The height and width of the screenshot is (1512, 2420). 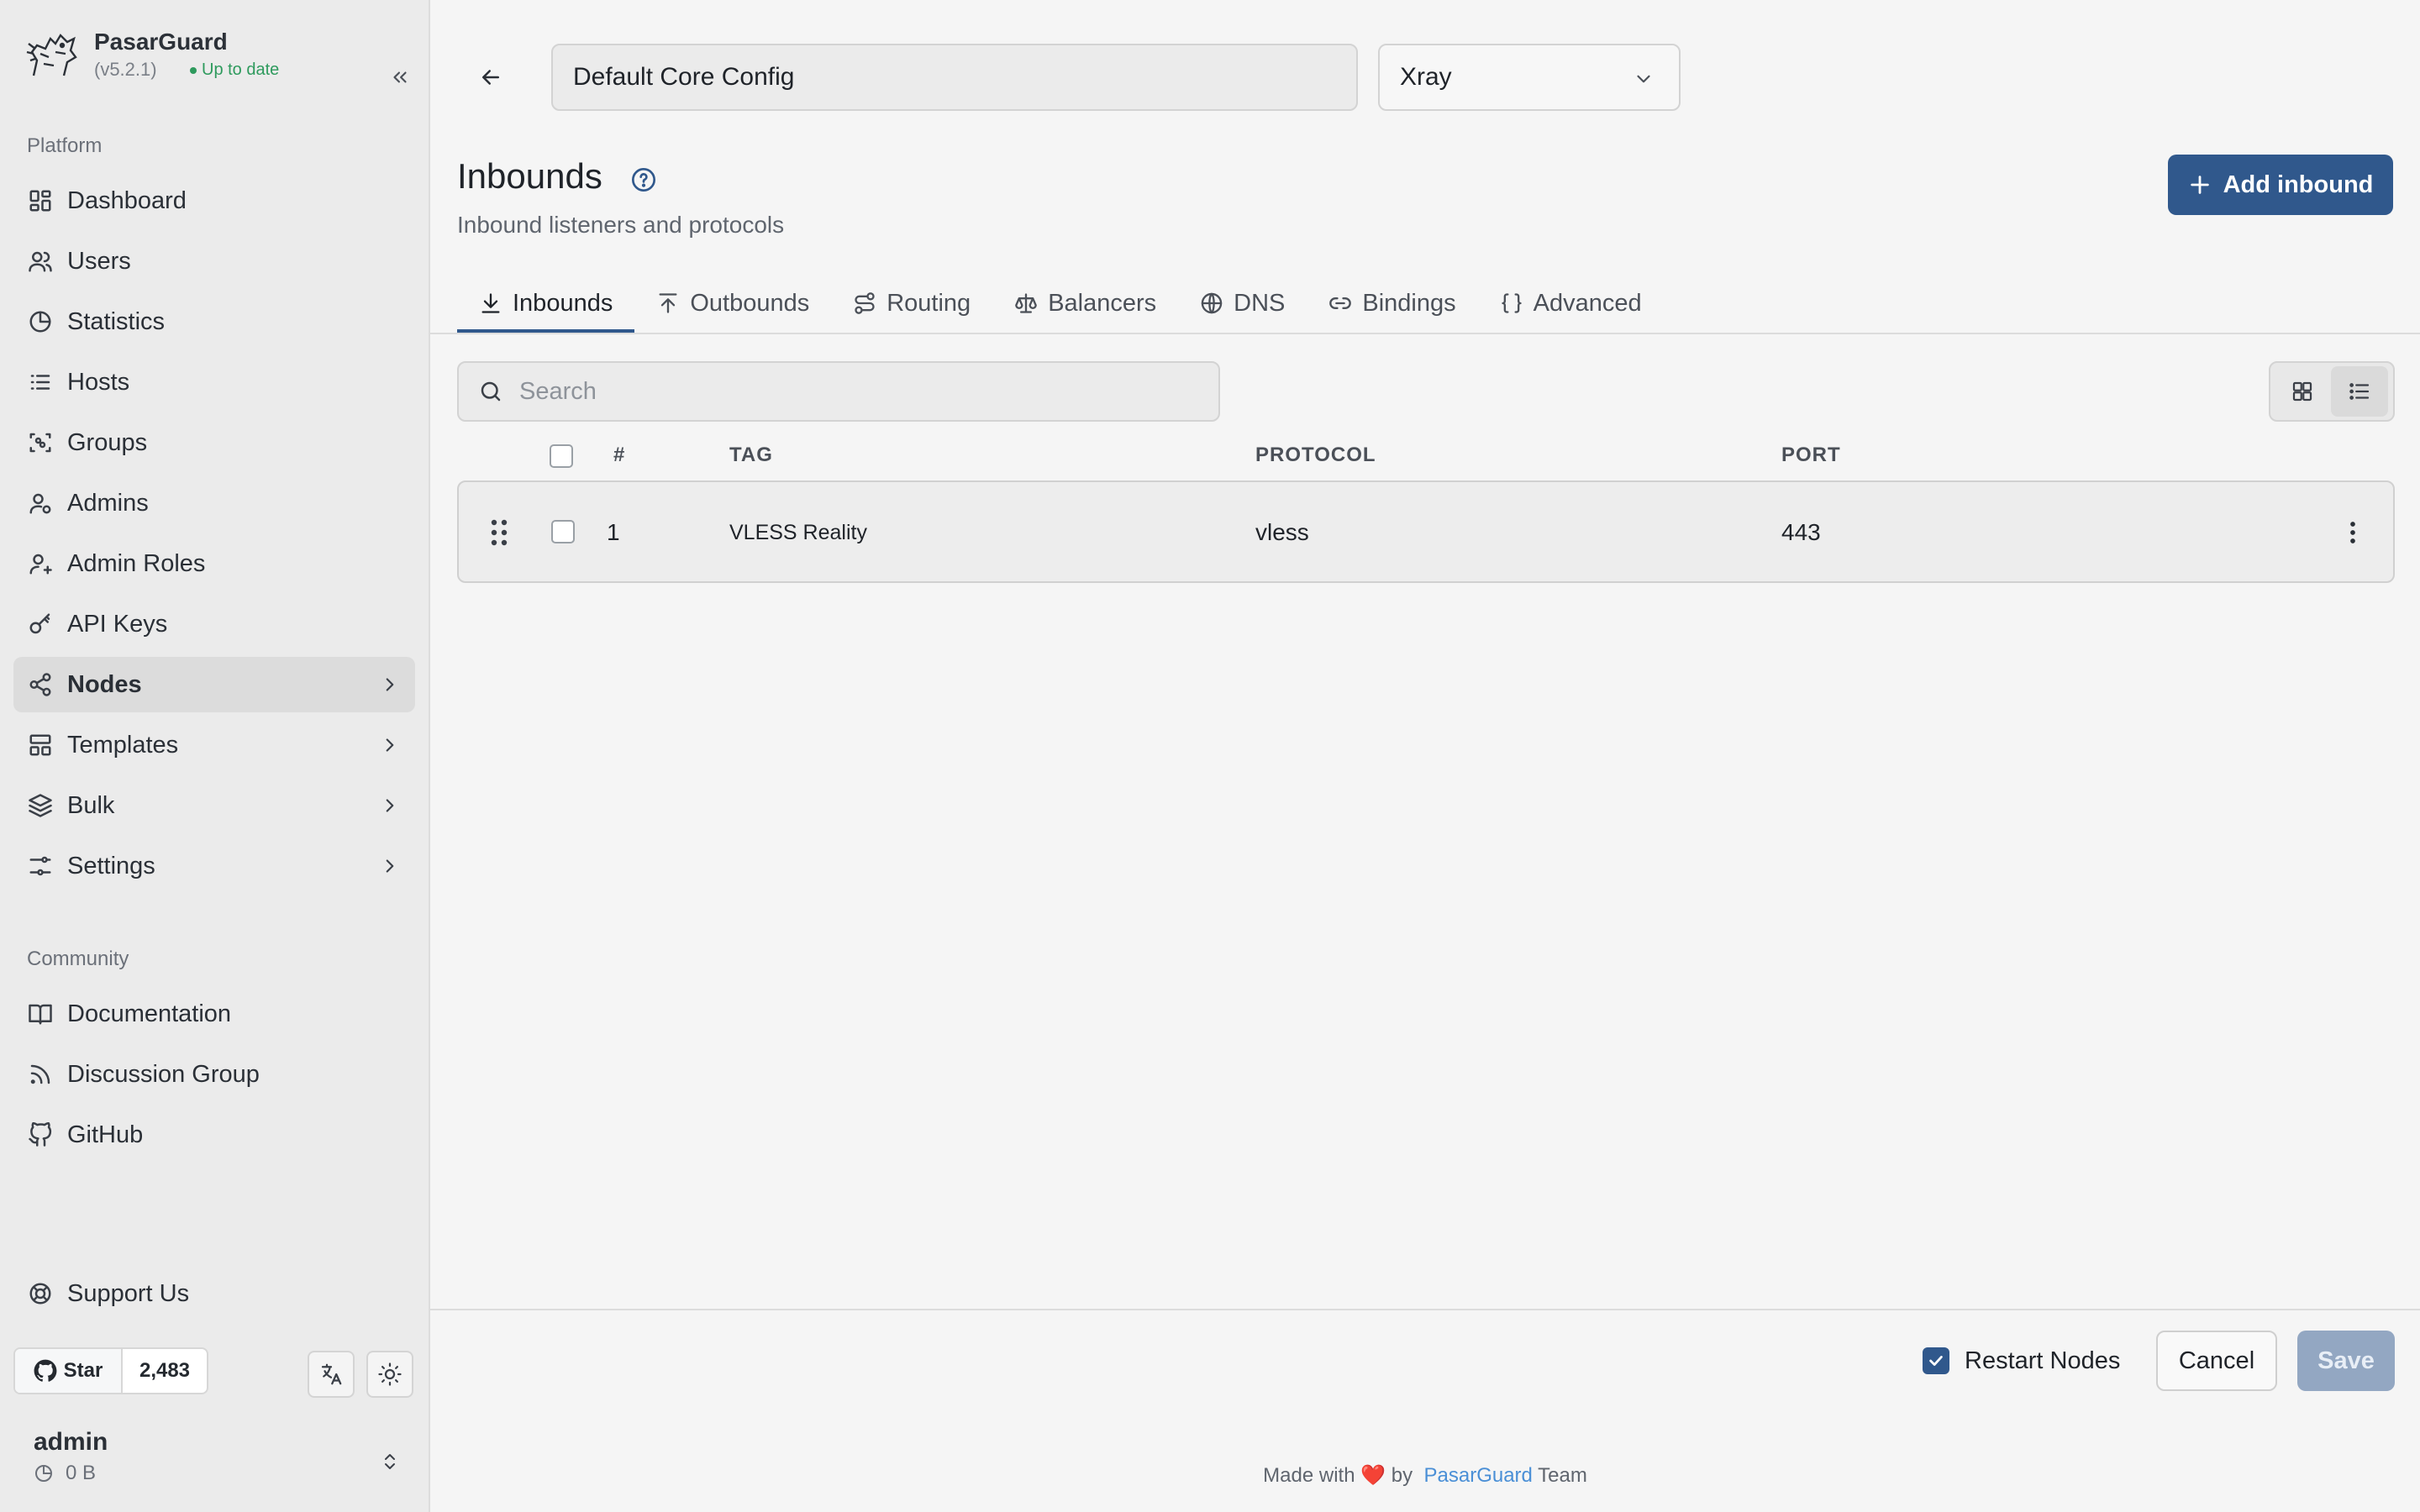 I want to click on user-usage-value: 0 B, so click(x=81, y=1473).